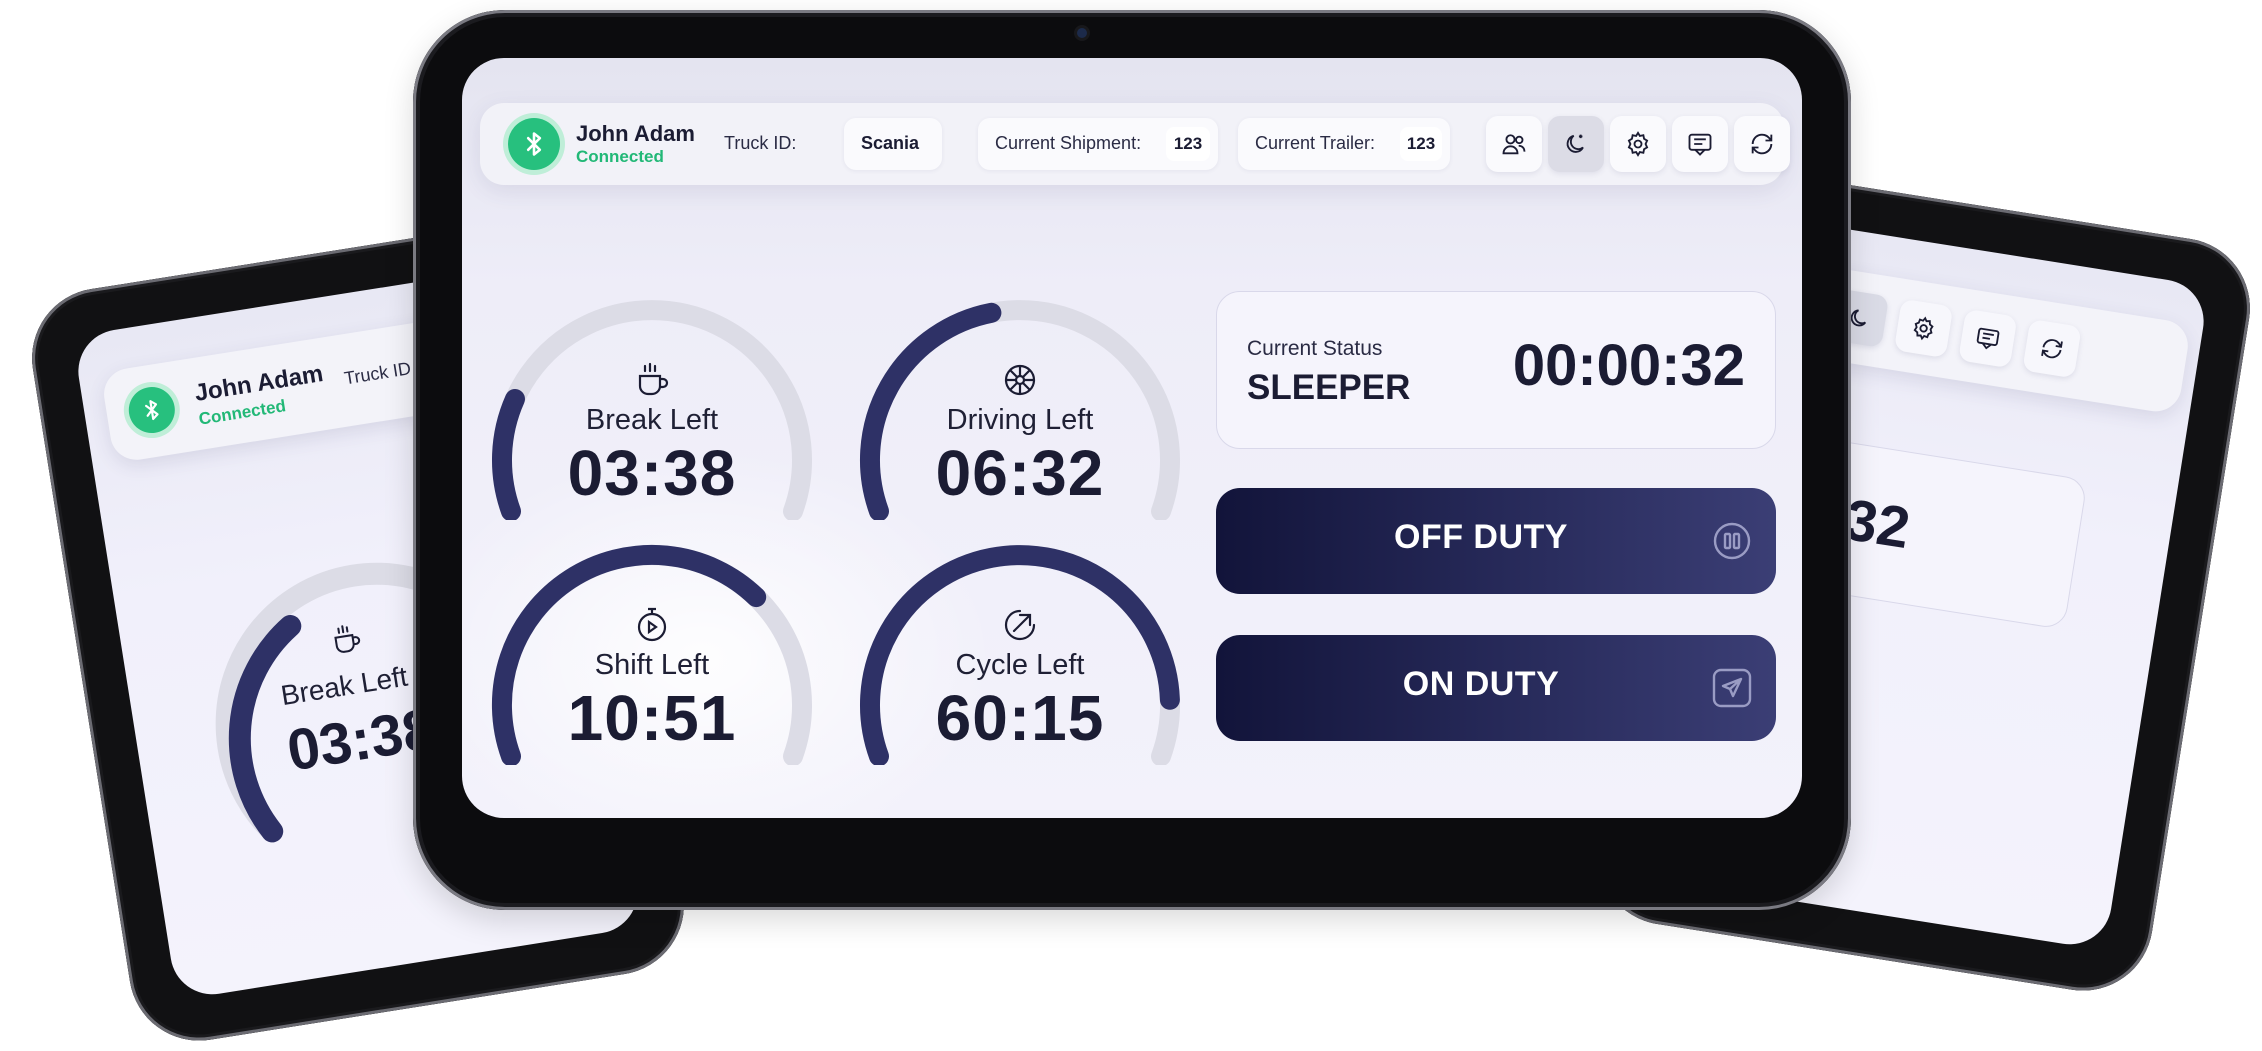 The height and width of the screenshot is (1051, 2262). What do you see at coordinates (652, 625) in the screenshot?
I see `stopwatch-icon` at bounding box center [652, 625].